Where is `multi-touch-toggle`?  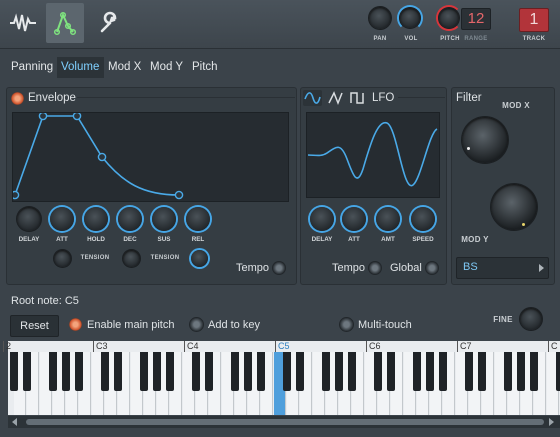
multi-touch-toggle is located at coordinates (346, 324).